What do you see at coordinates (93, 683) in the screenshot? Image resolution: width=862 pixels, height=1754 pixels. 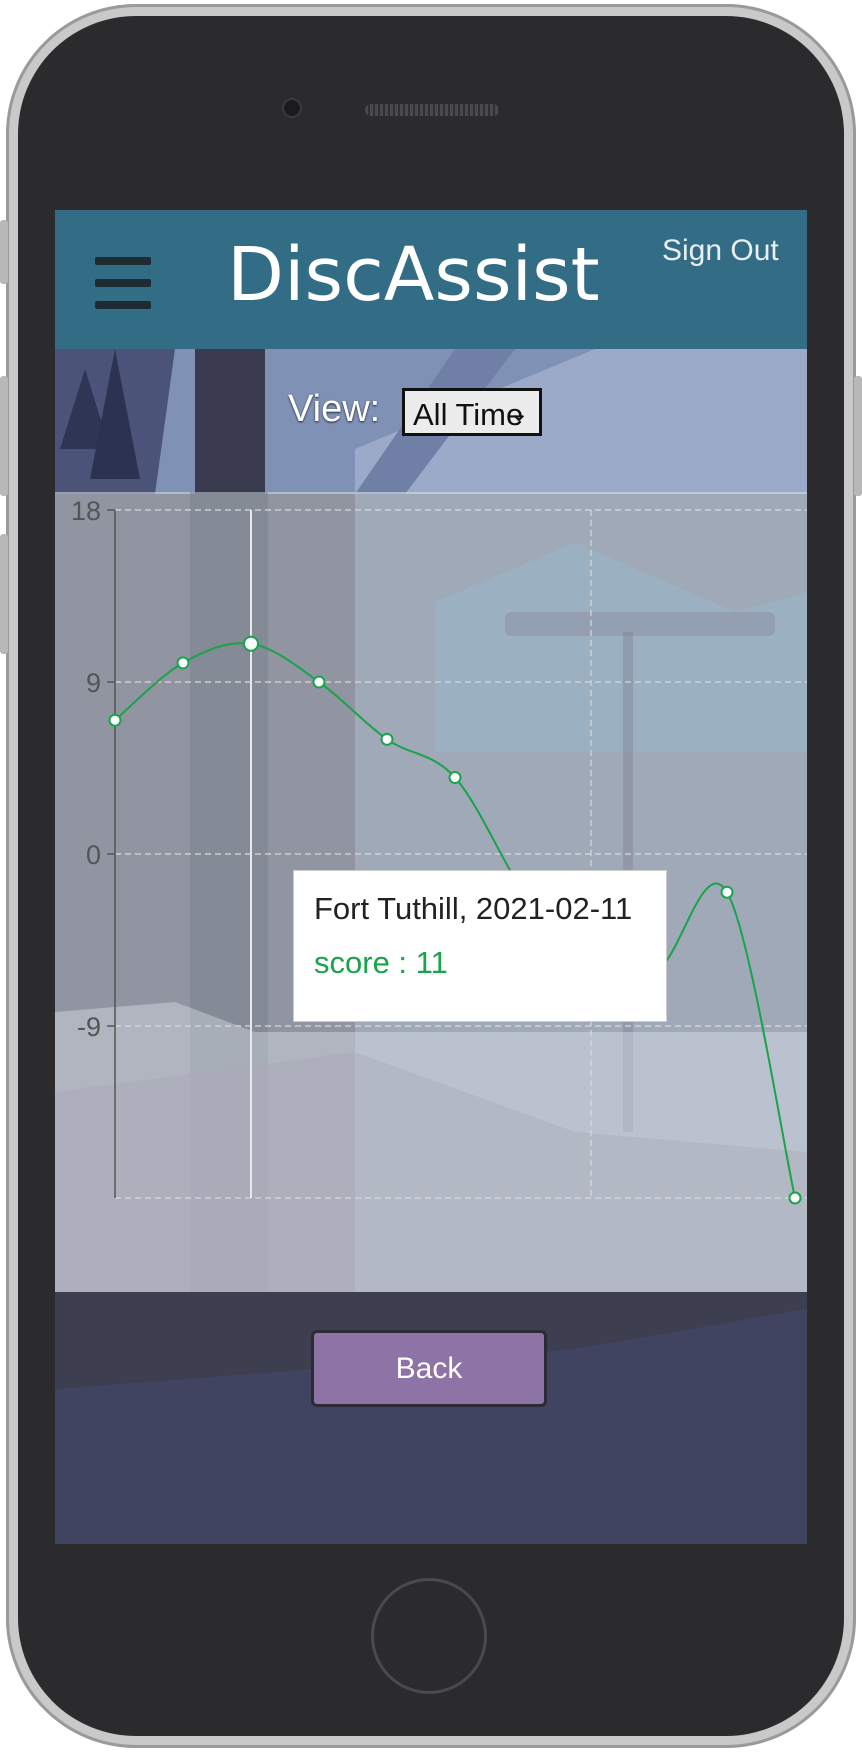 I see `y-tick-label: 9` at bounding box center [93, 683].